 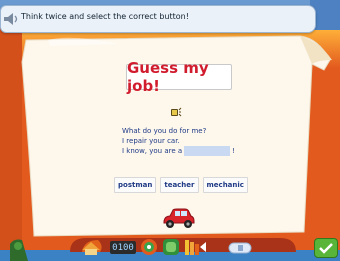 What do you see at coordinates (18, 249) in the screenshot?
I see `plant-icon` at bounding box center [18, 249].